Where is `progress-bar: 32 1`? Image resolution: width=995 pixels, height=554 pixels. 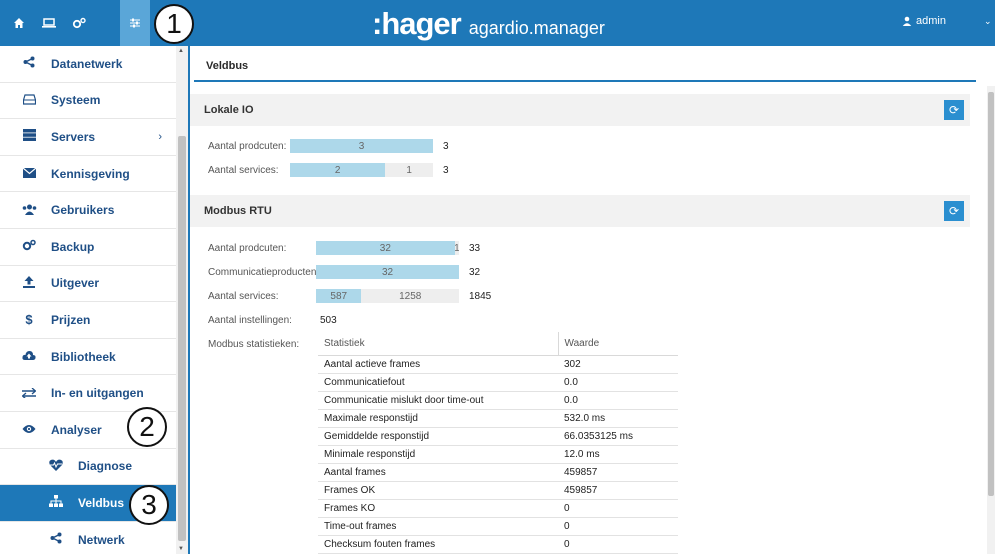 progress-bar: 32 1 is located at coordinates (387, 248).